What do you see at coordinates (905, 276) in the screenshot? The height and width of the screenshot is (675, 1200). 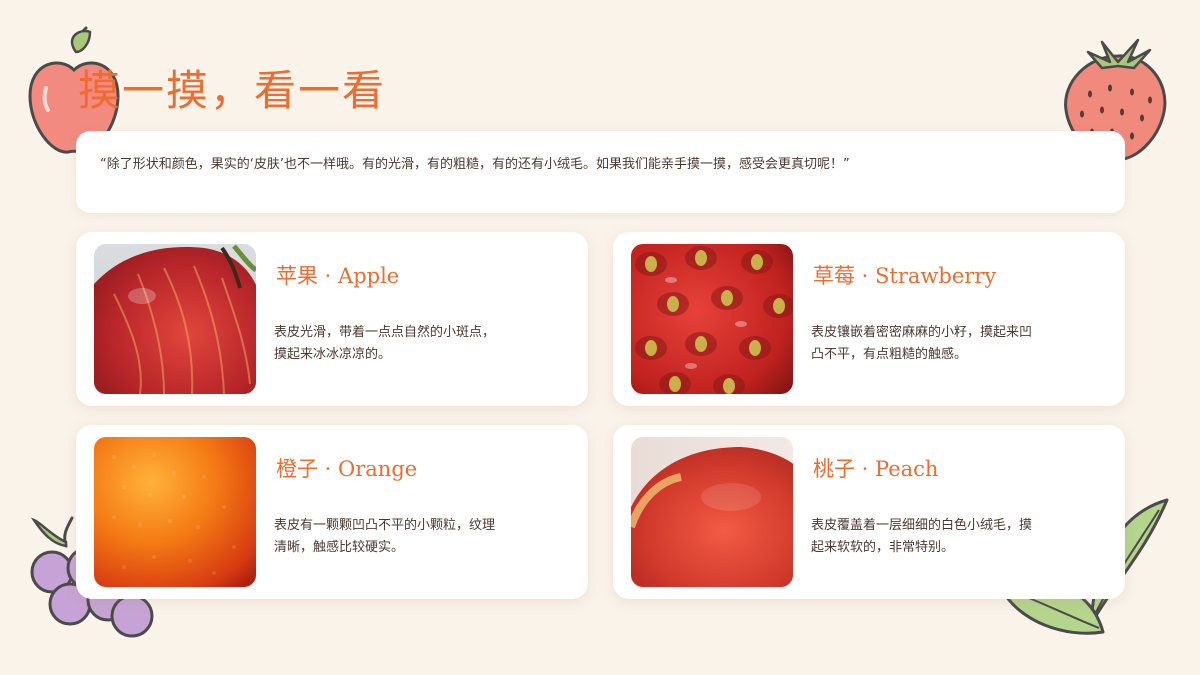 I see `fruit-name-strawberry: 草莓 · Strawberry` at bounding box center [905, 276].